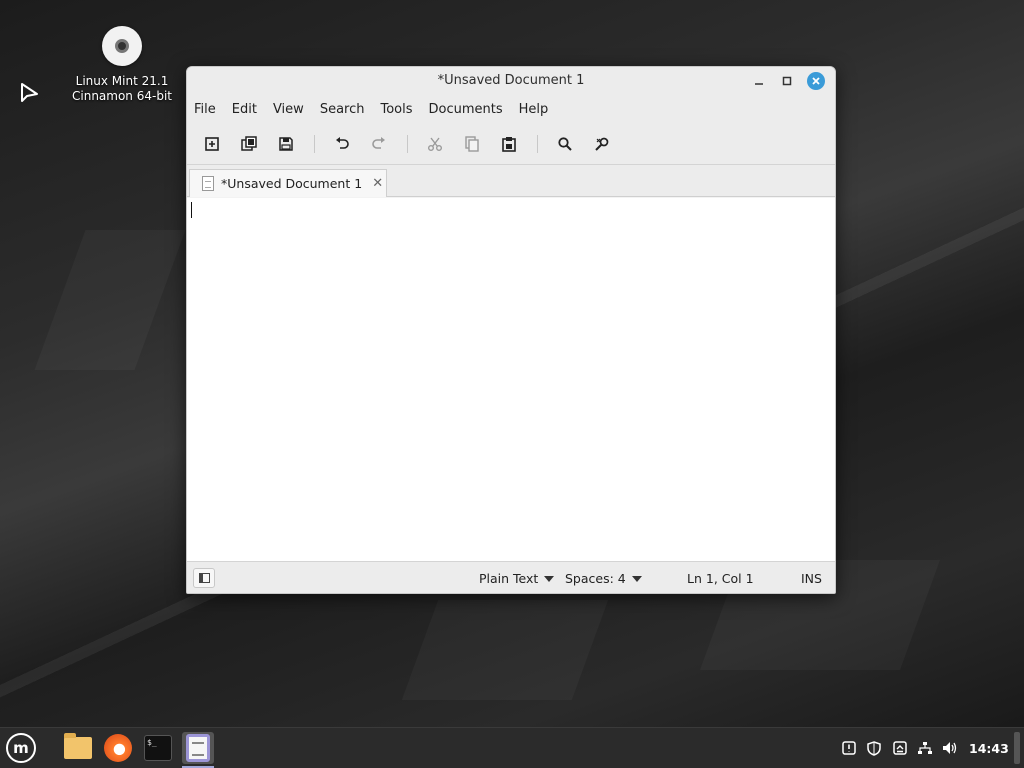  I want to click on desktop-icon-label-line2: Cinnamon 64-bit, so click(122, 96).